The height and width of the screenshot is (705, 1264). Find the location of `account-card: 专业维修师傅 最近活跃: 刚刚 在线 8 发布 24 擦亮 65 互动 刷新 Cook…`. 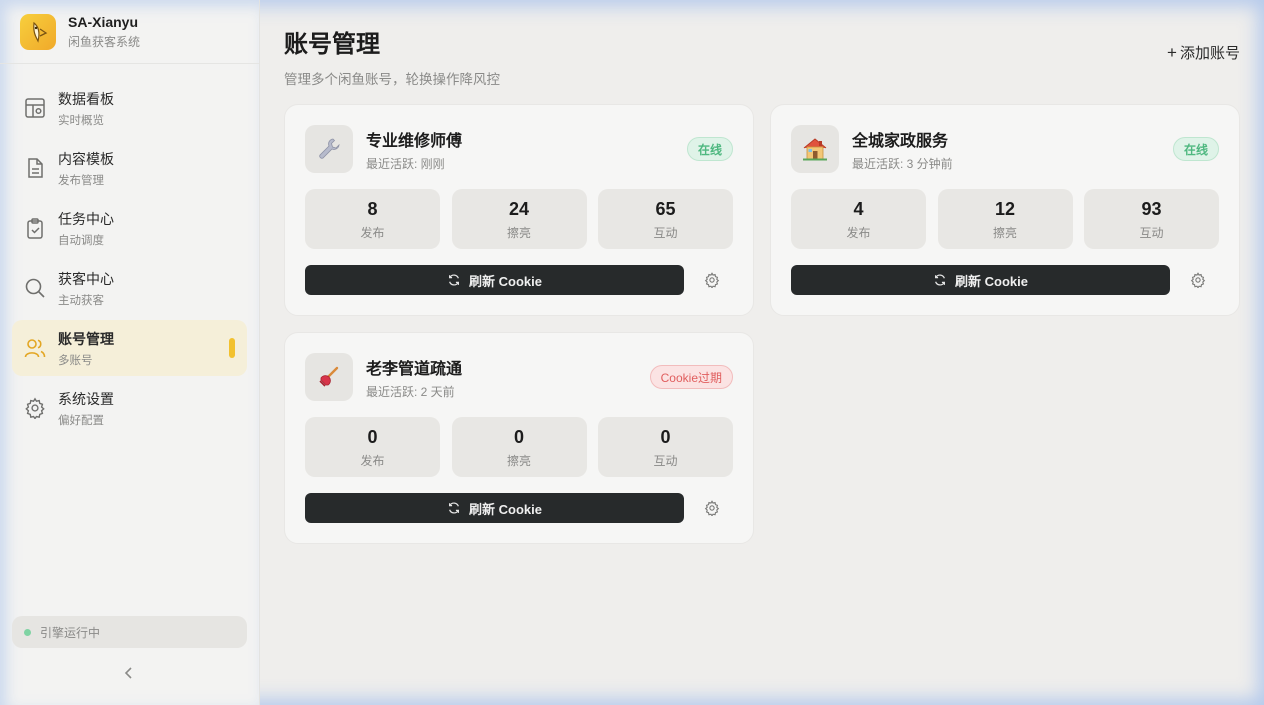

account-card: 专业维修师傅 最近活跃: 刚刚 在线 8 发布 24 擦亮 65 互动 刷新 Cook… is located at coordinates (519, 210).